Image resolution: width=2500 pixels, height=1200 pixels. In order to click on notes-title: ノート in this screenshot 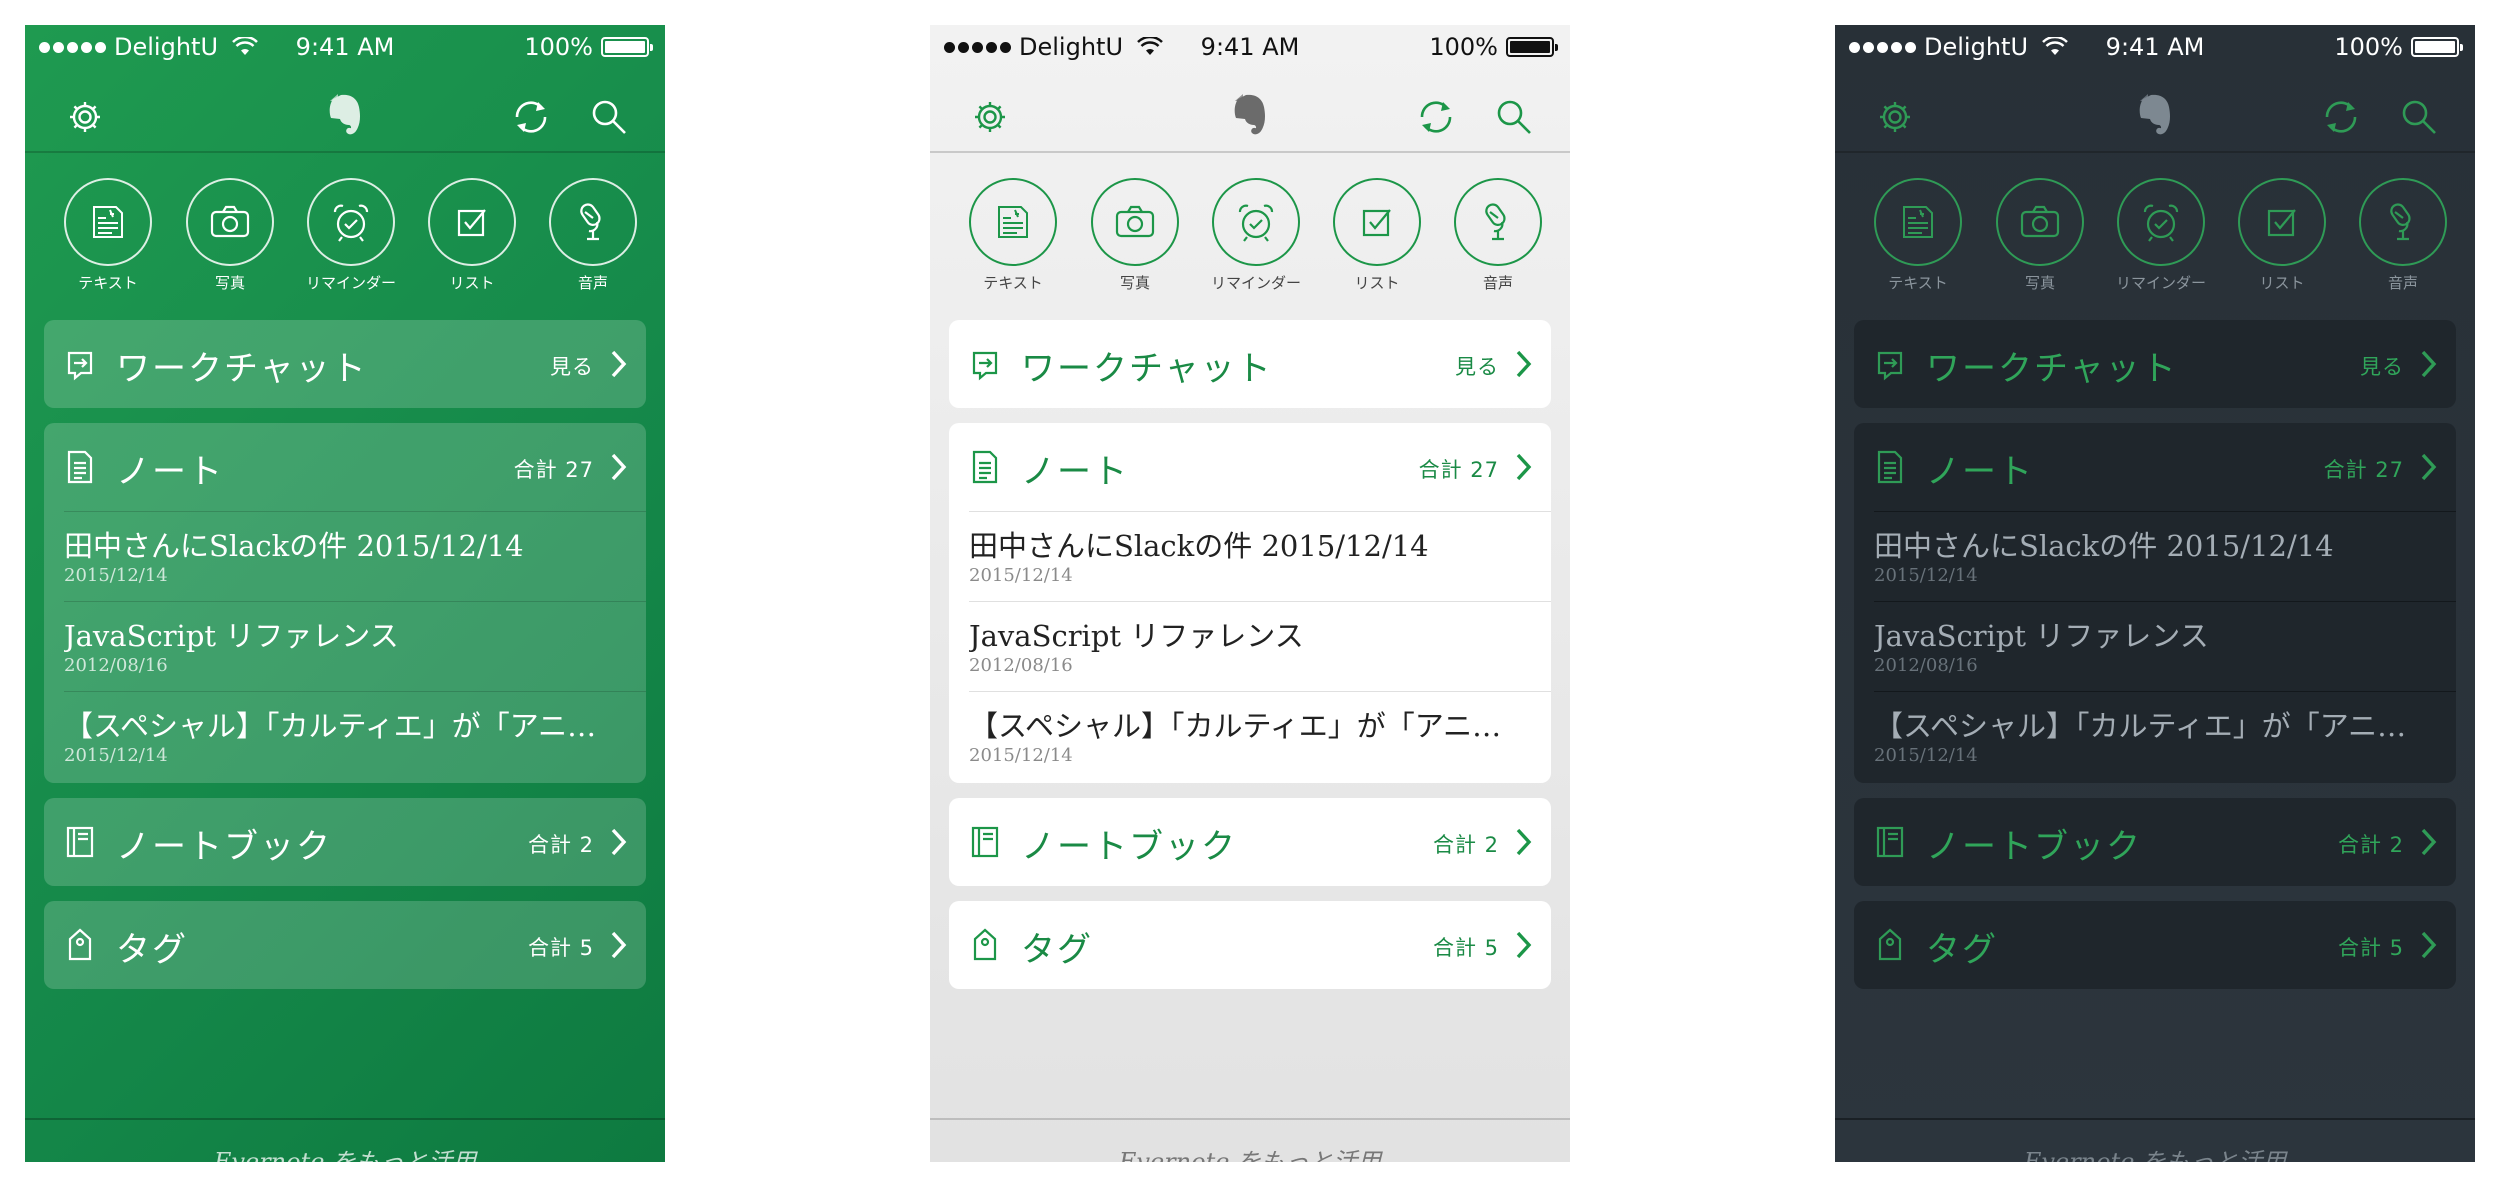, I will do `click(1075, 472)`.